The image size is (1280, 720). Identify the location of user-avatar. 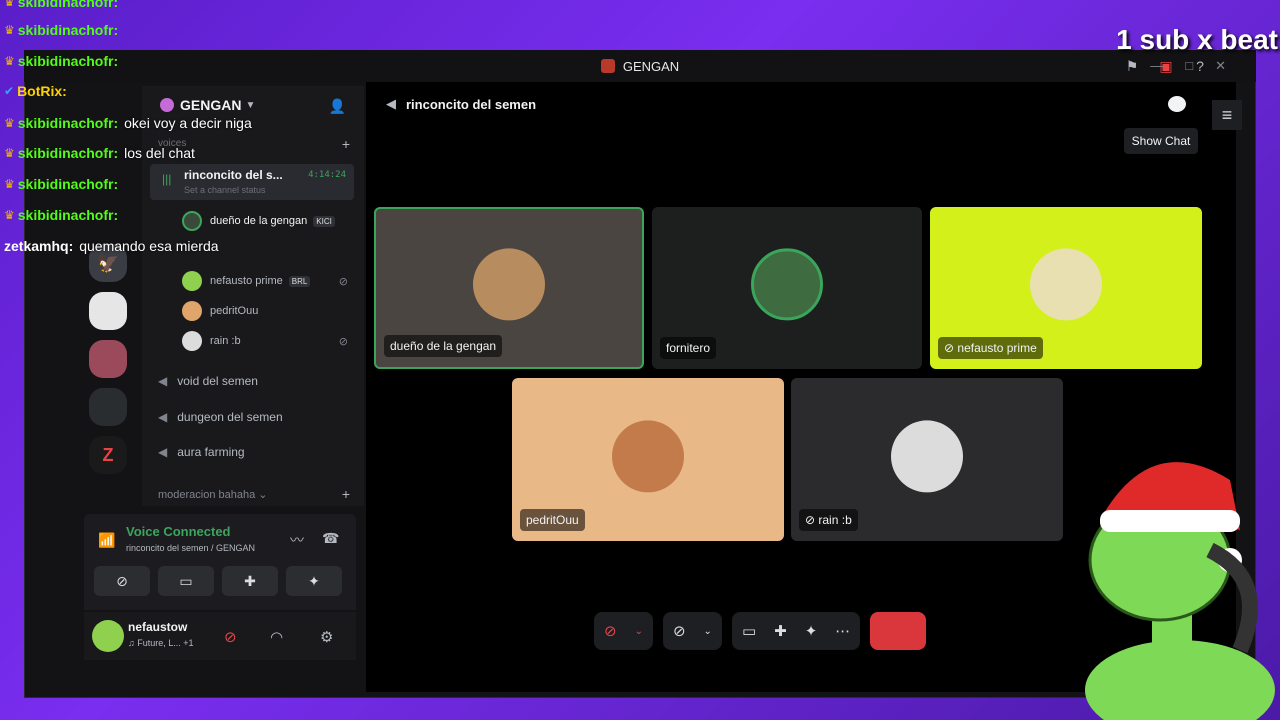
(108, 636).